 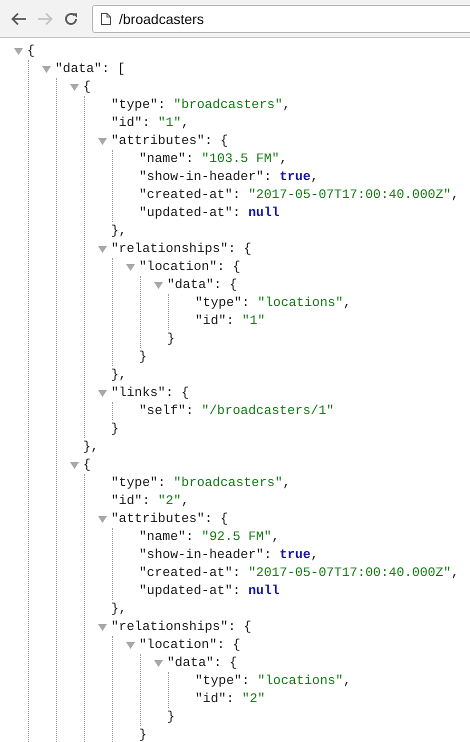 I want to click on back-arrow-icon, so click(x=19, y=19).